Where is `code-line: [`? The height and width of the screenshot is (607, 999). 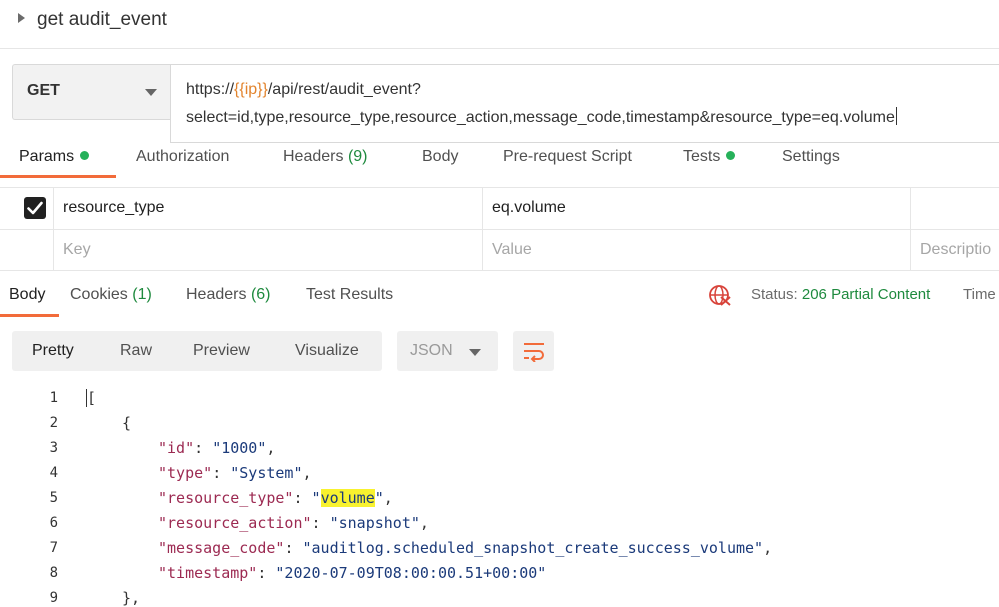
code-line: [ is located at coordinates (91, 398).